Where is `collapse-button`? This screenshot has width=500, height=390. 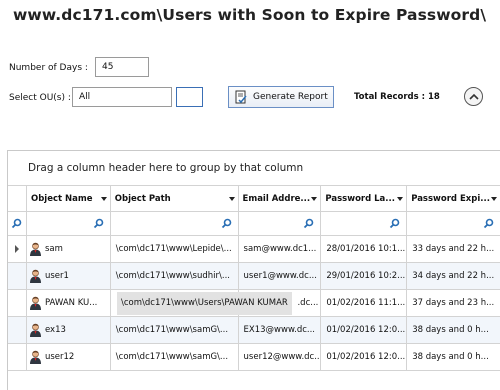 collapse-button is located at coordinates (473, 96).